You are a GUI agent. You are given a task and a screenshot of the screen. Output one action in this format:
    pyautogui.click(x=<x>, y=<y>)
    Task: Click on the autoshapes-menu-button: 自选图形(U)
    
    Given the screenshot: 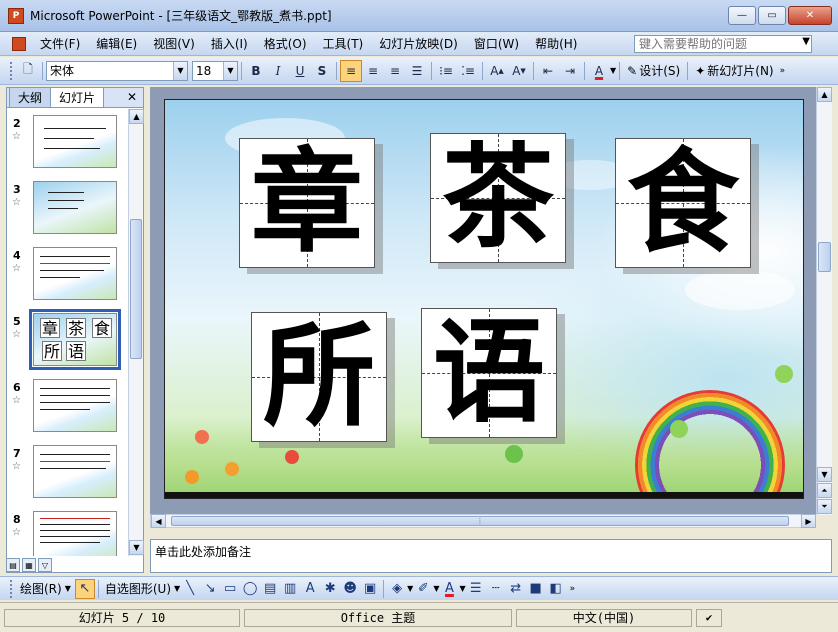 What is the action you would take?
    pyautogui.click(x=138, y=588)
    